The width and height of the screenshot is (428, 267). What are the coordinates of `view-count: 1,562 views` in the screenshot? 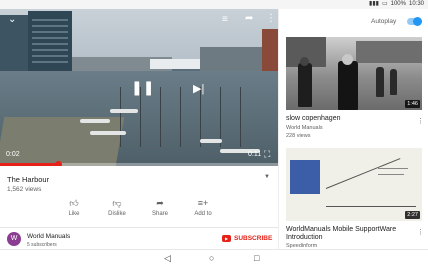 It's located at (24, 189).